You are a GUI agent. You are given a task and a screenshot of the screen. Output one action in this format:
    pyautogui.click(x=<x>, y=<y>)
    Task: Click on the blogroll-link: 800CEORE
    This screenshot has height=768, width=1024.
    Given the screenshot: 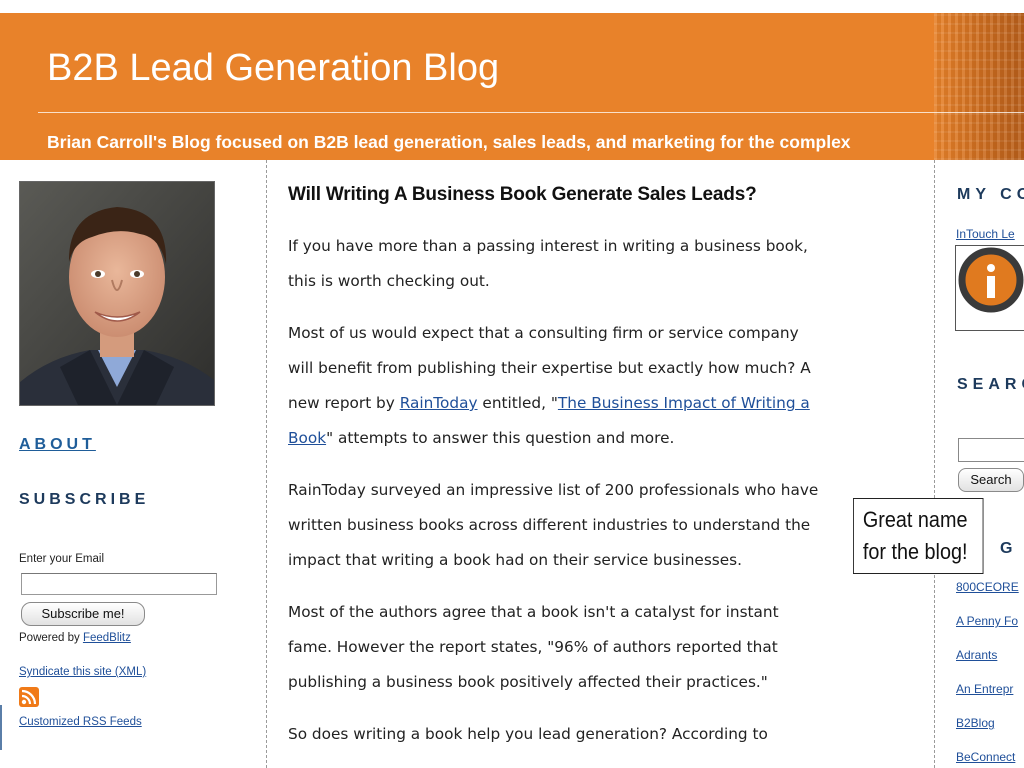 What is the action you would take?
    pyautogui.click(x=987, y=587)
    